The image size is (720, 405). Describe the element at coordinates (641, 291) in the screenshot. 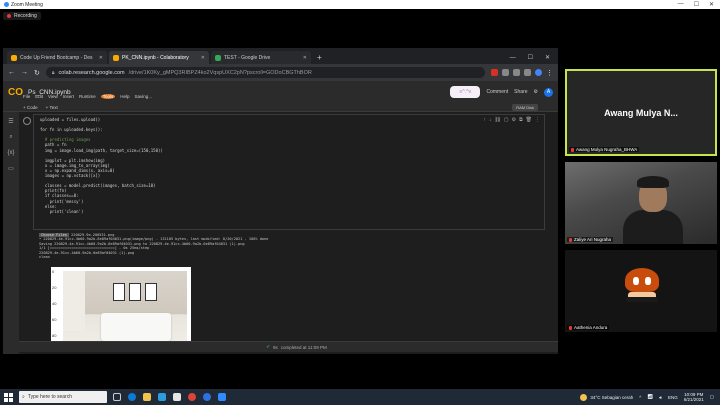

I see `participant-tile-avatar: Aathenia Andura` at that location.